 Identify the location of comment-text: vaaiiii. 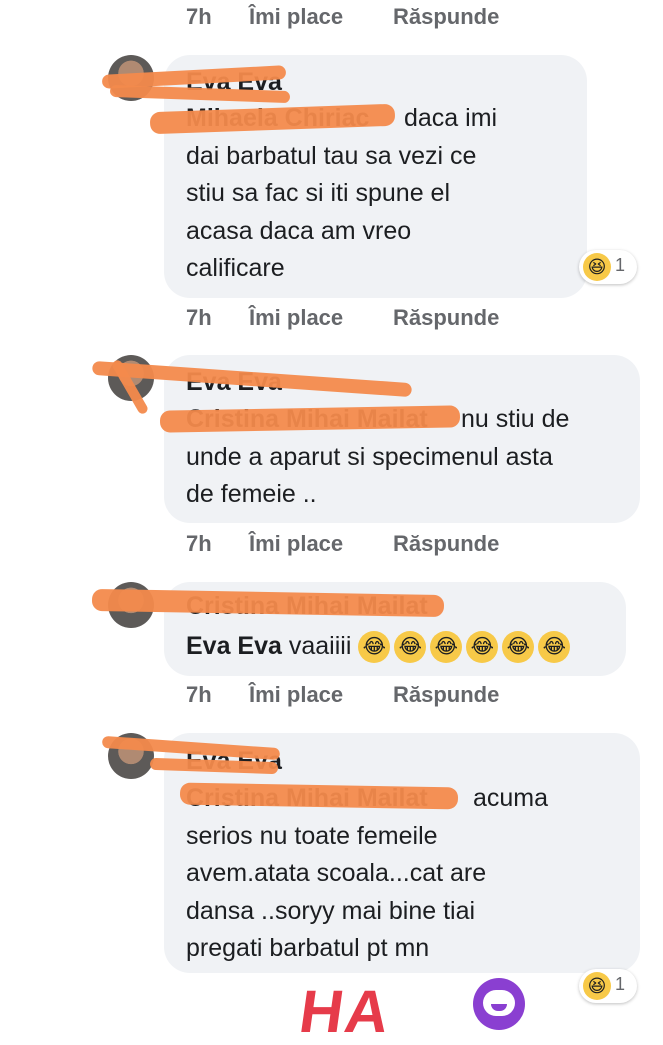
(320, 646).